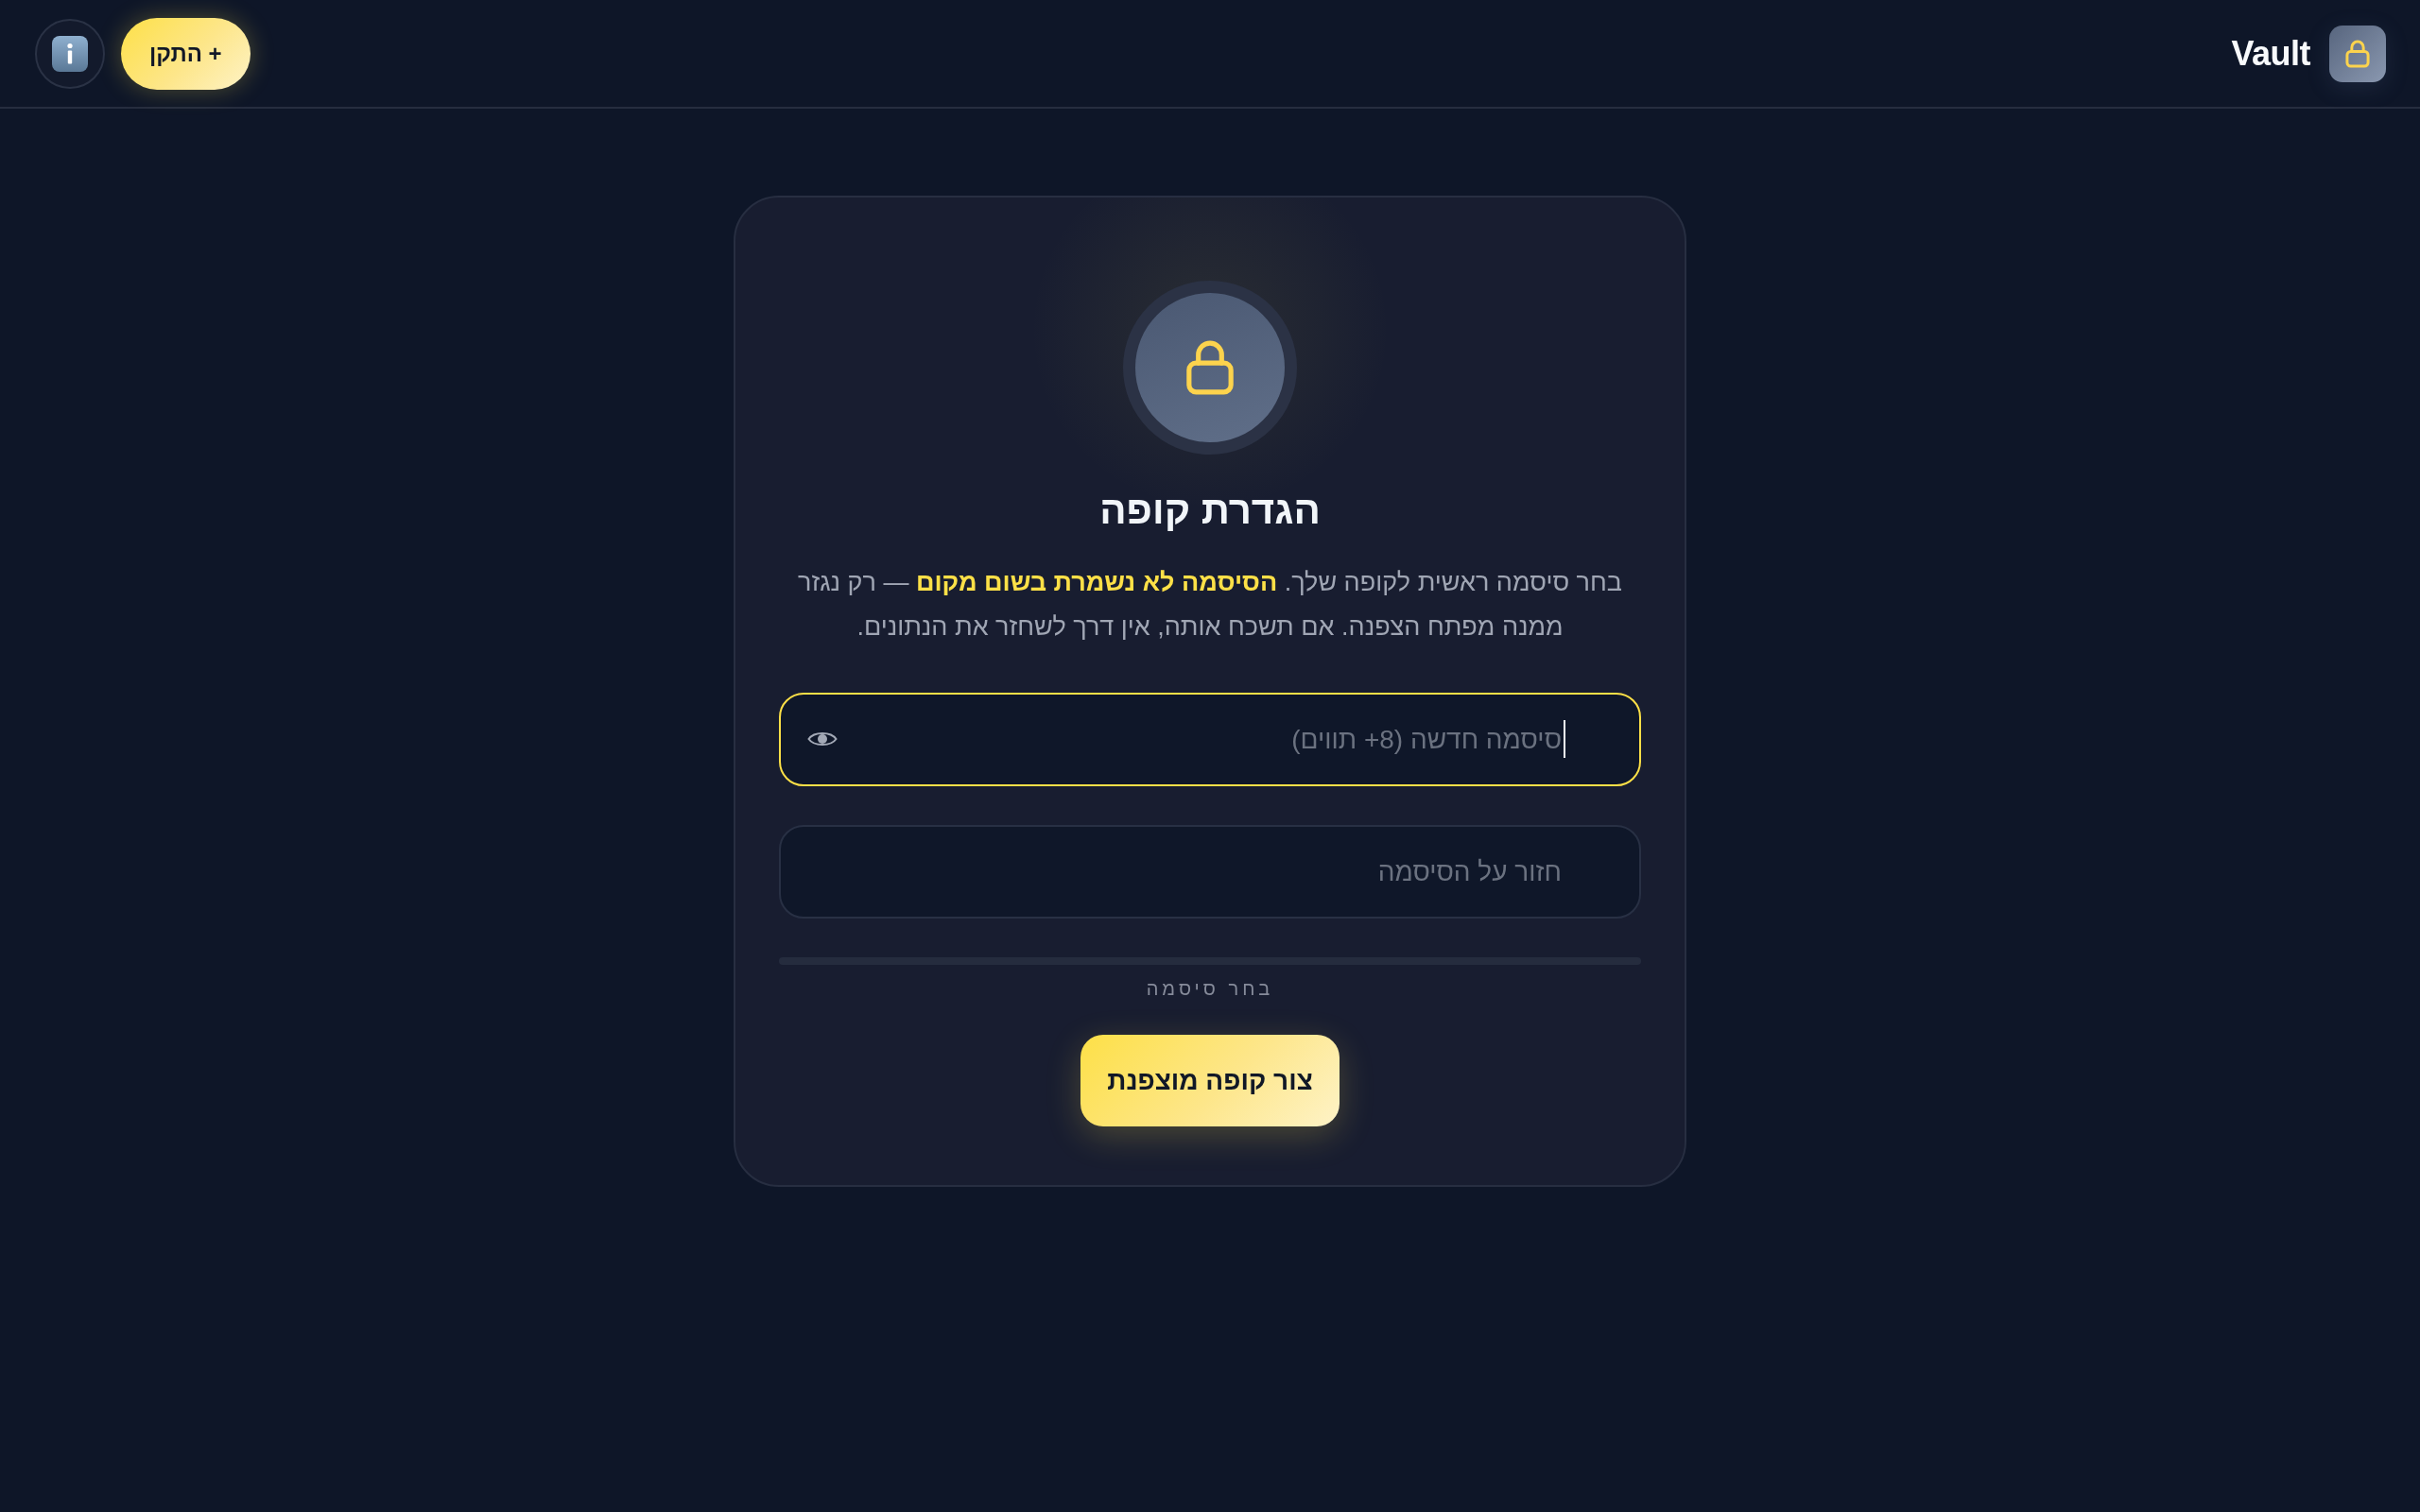 The height and width of the screenshot is (1512, 2420). I want to click on text-cursor-icon, so click(1565, 739).